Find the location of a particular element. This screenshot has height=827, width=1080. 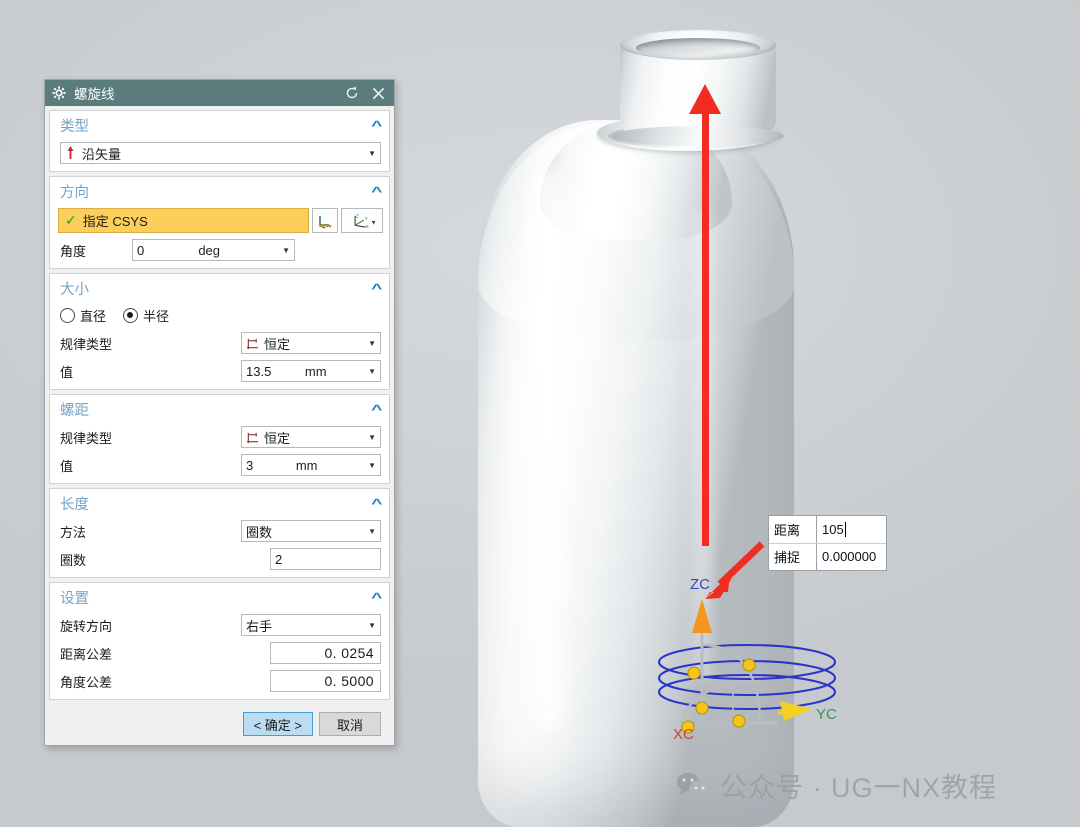

pitch-unit: mm is located at coordinates (306, 465).